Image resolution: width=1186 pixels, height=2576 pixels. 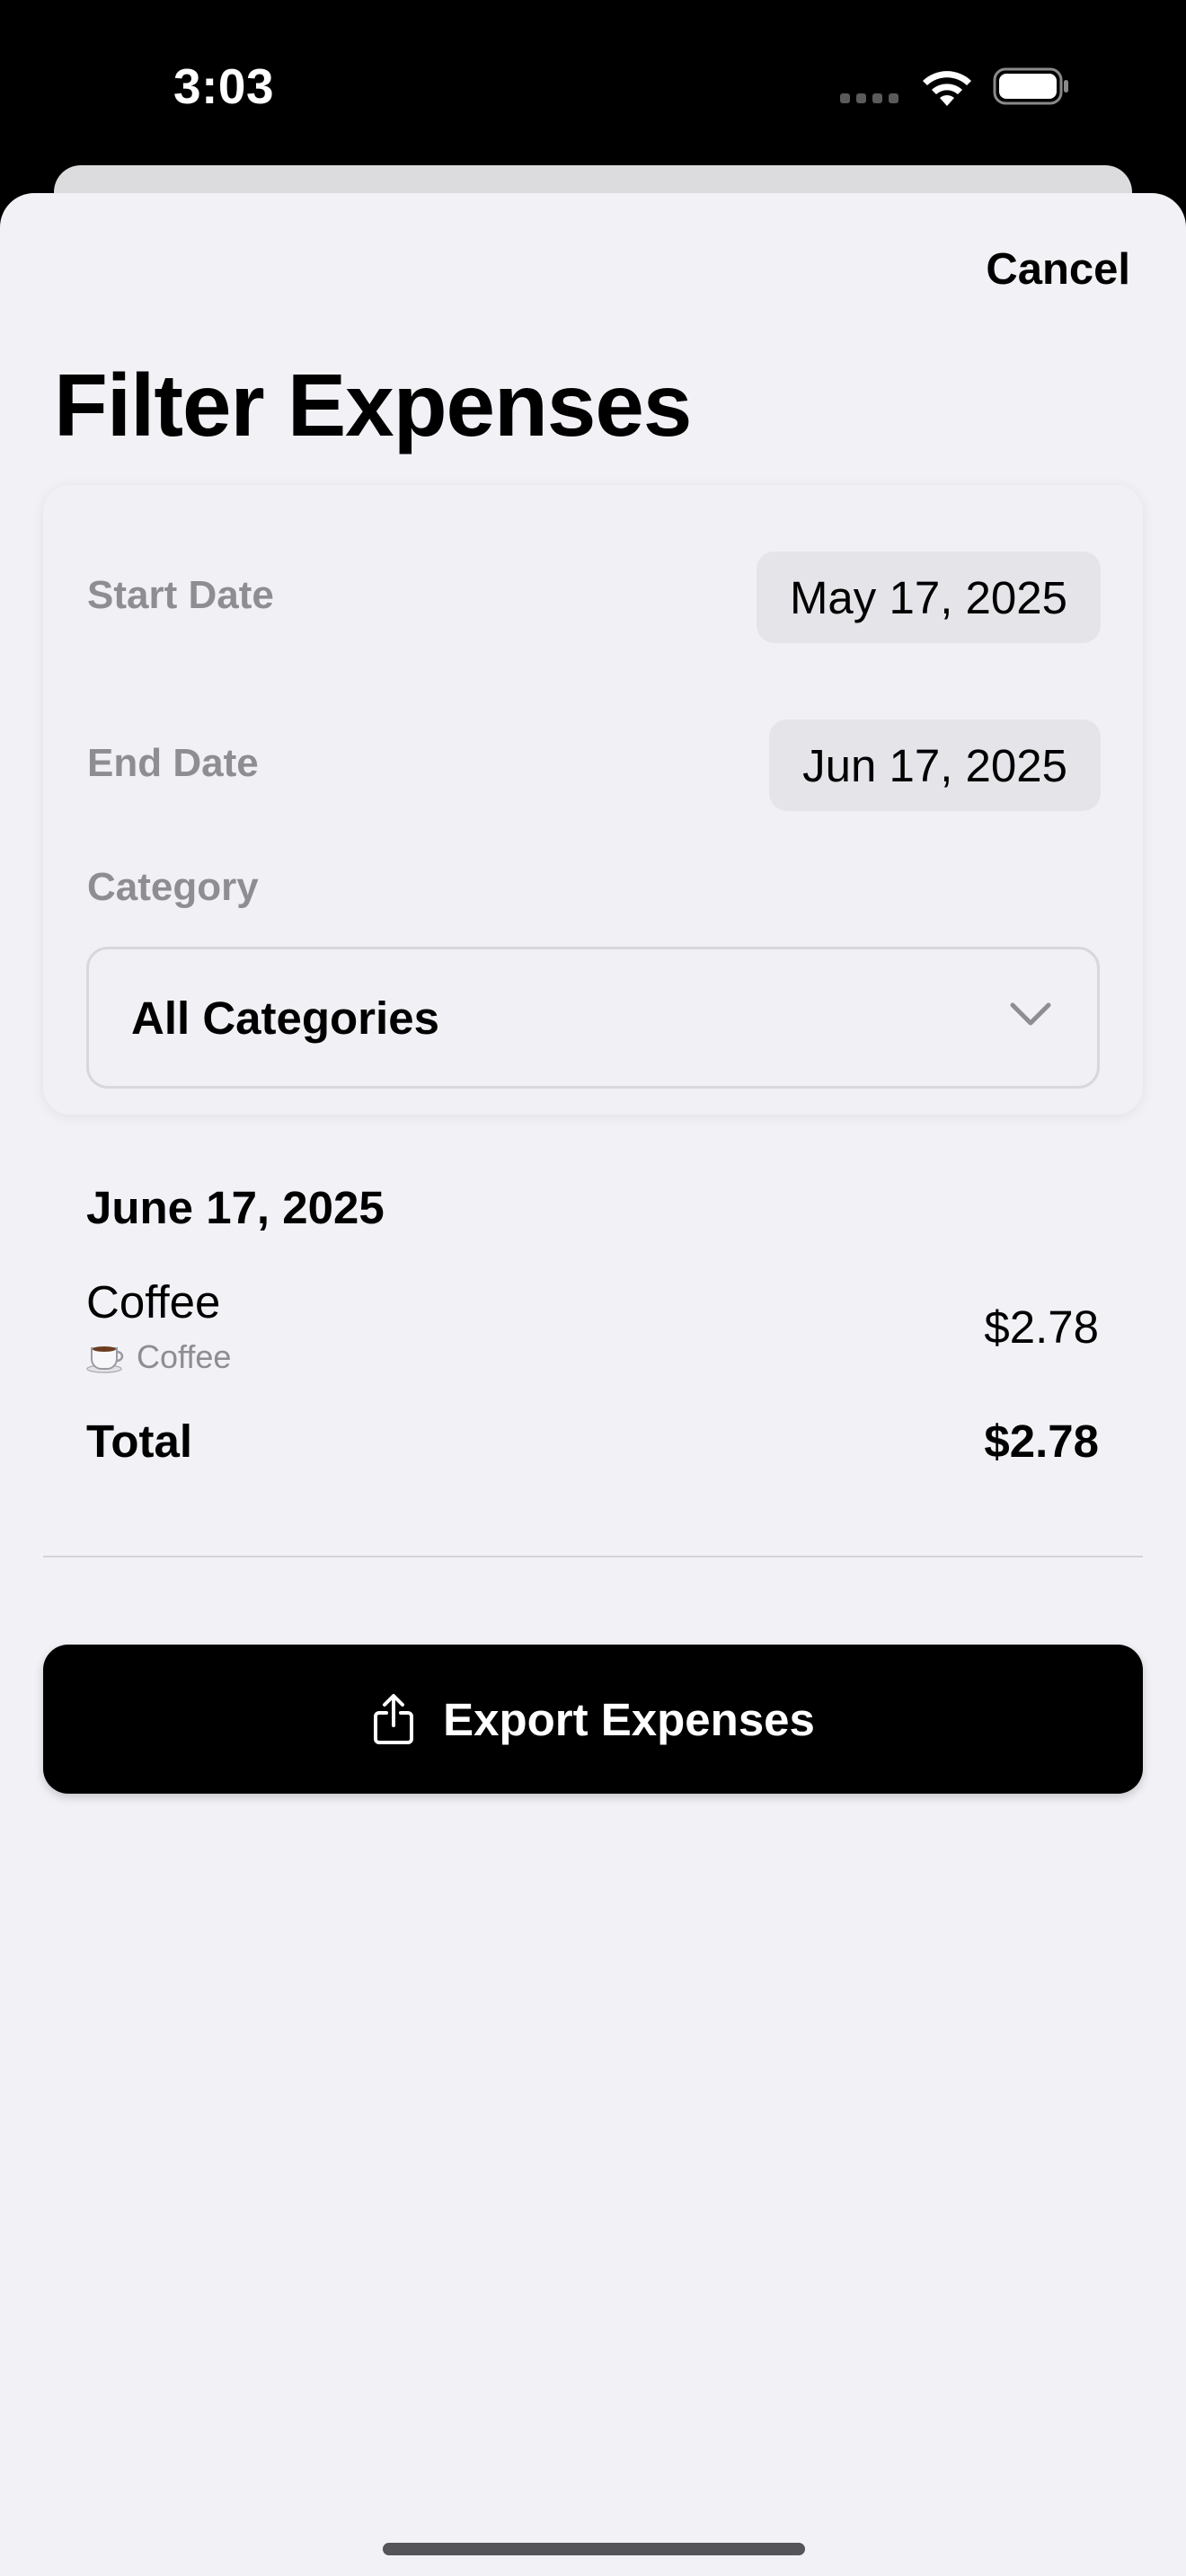 What do you see at coordinates (285, 1018) in the screenshot?
I see `category-selected-value: All Categories` at bounding box center [285, 1018].